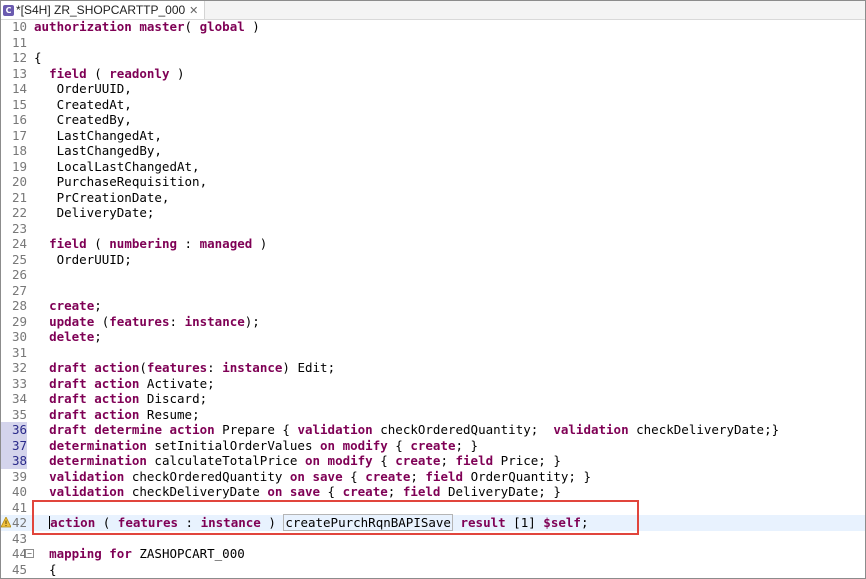 The width and height of the screenshot is (866, 579). I want to click on code-line: 19 LocalLastChangedAt,, so click(433, 167).